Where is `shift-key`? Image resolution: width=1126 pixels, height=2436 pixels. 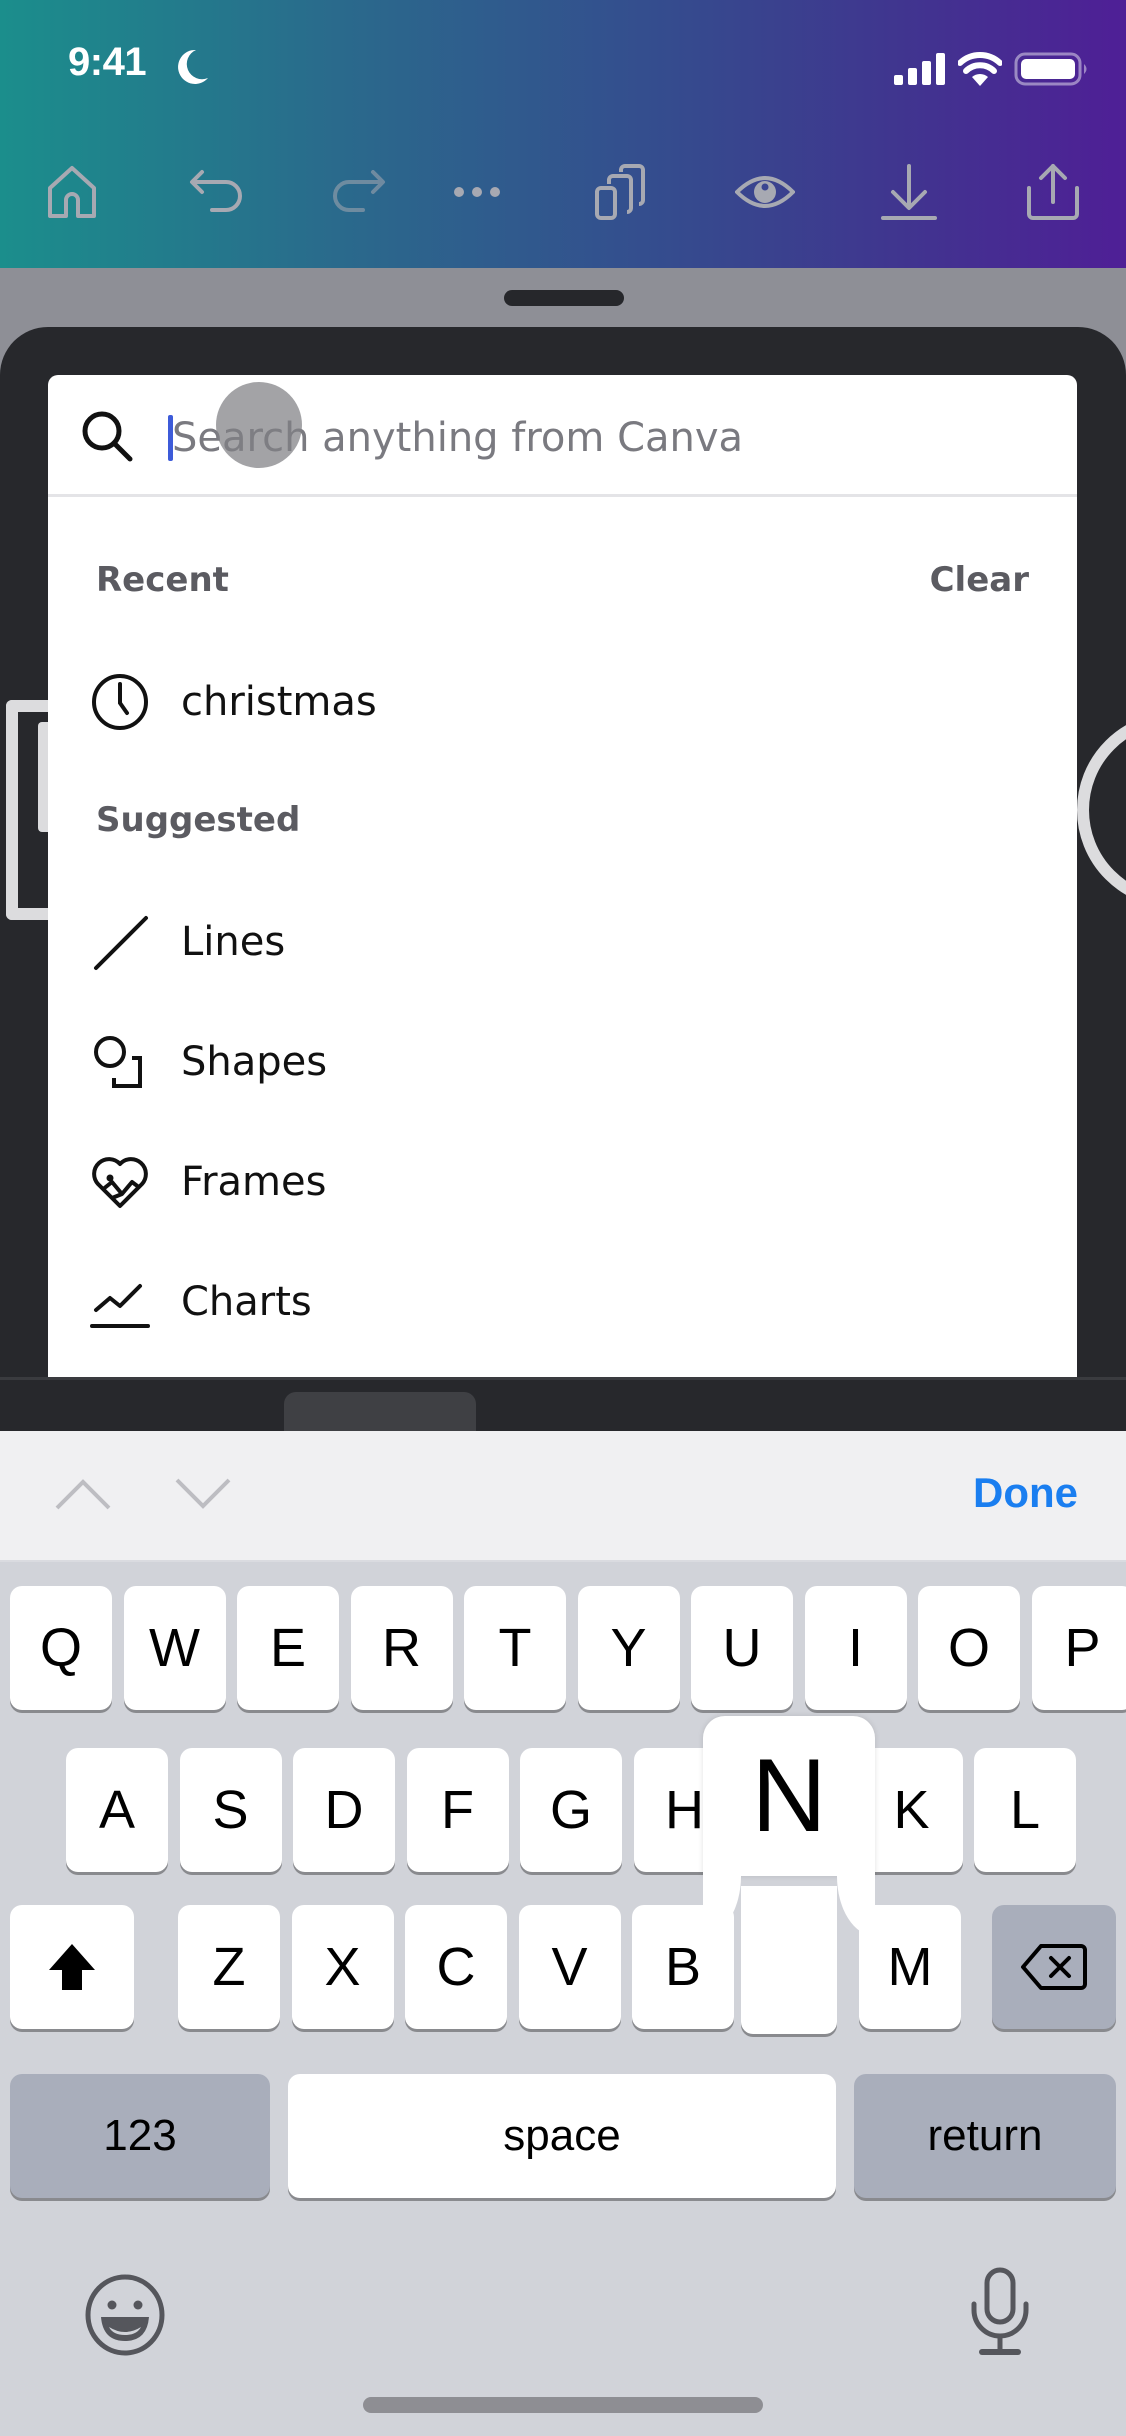
shift-key is located at coordinates (72, 1967).